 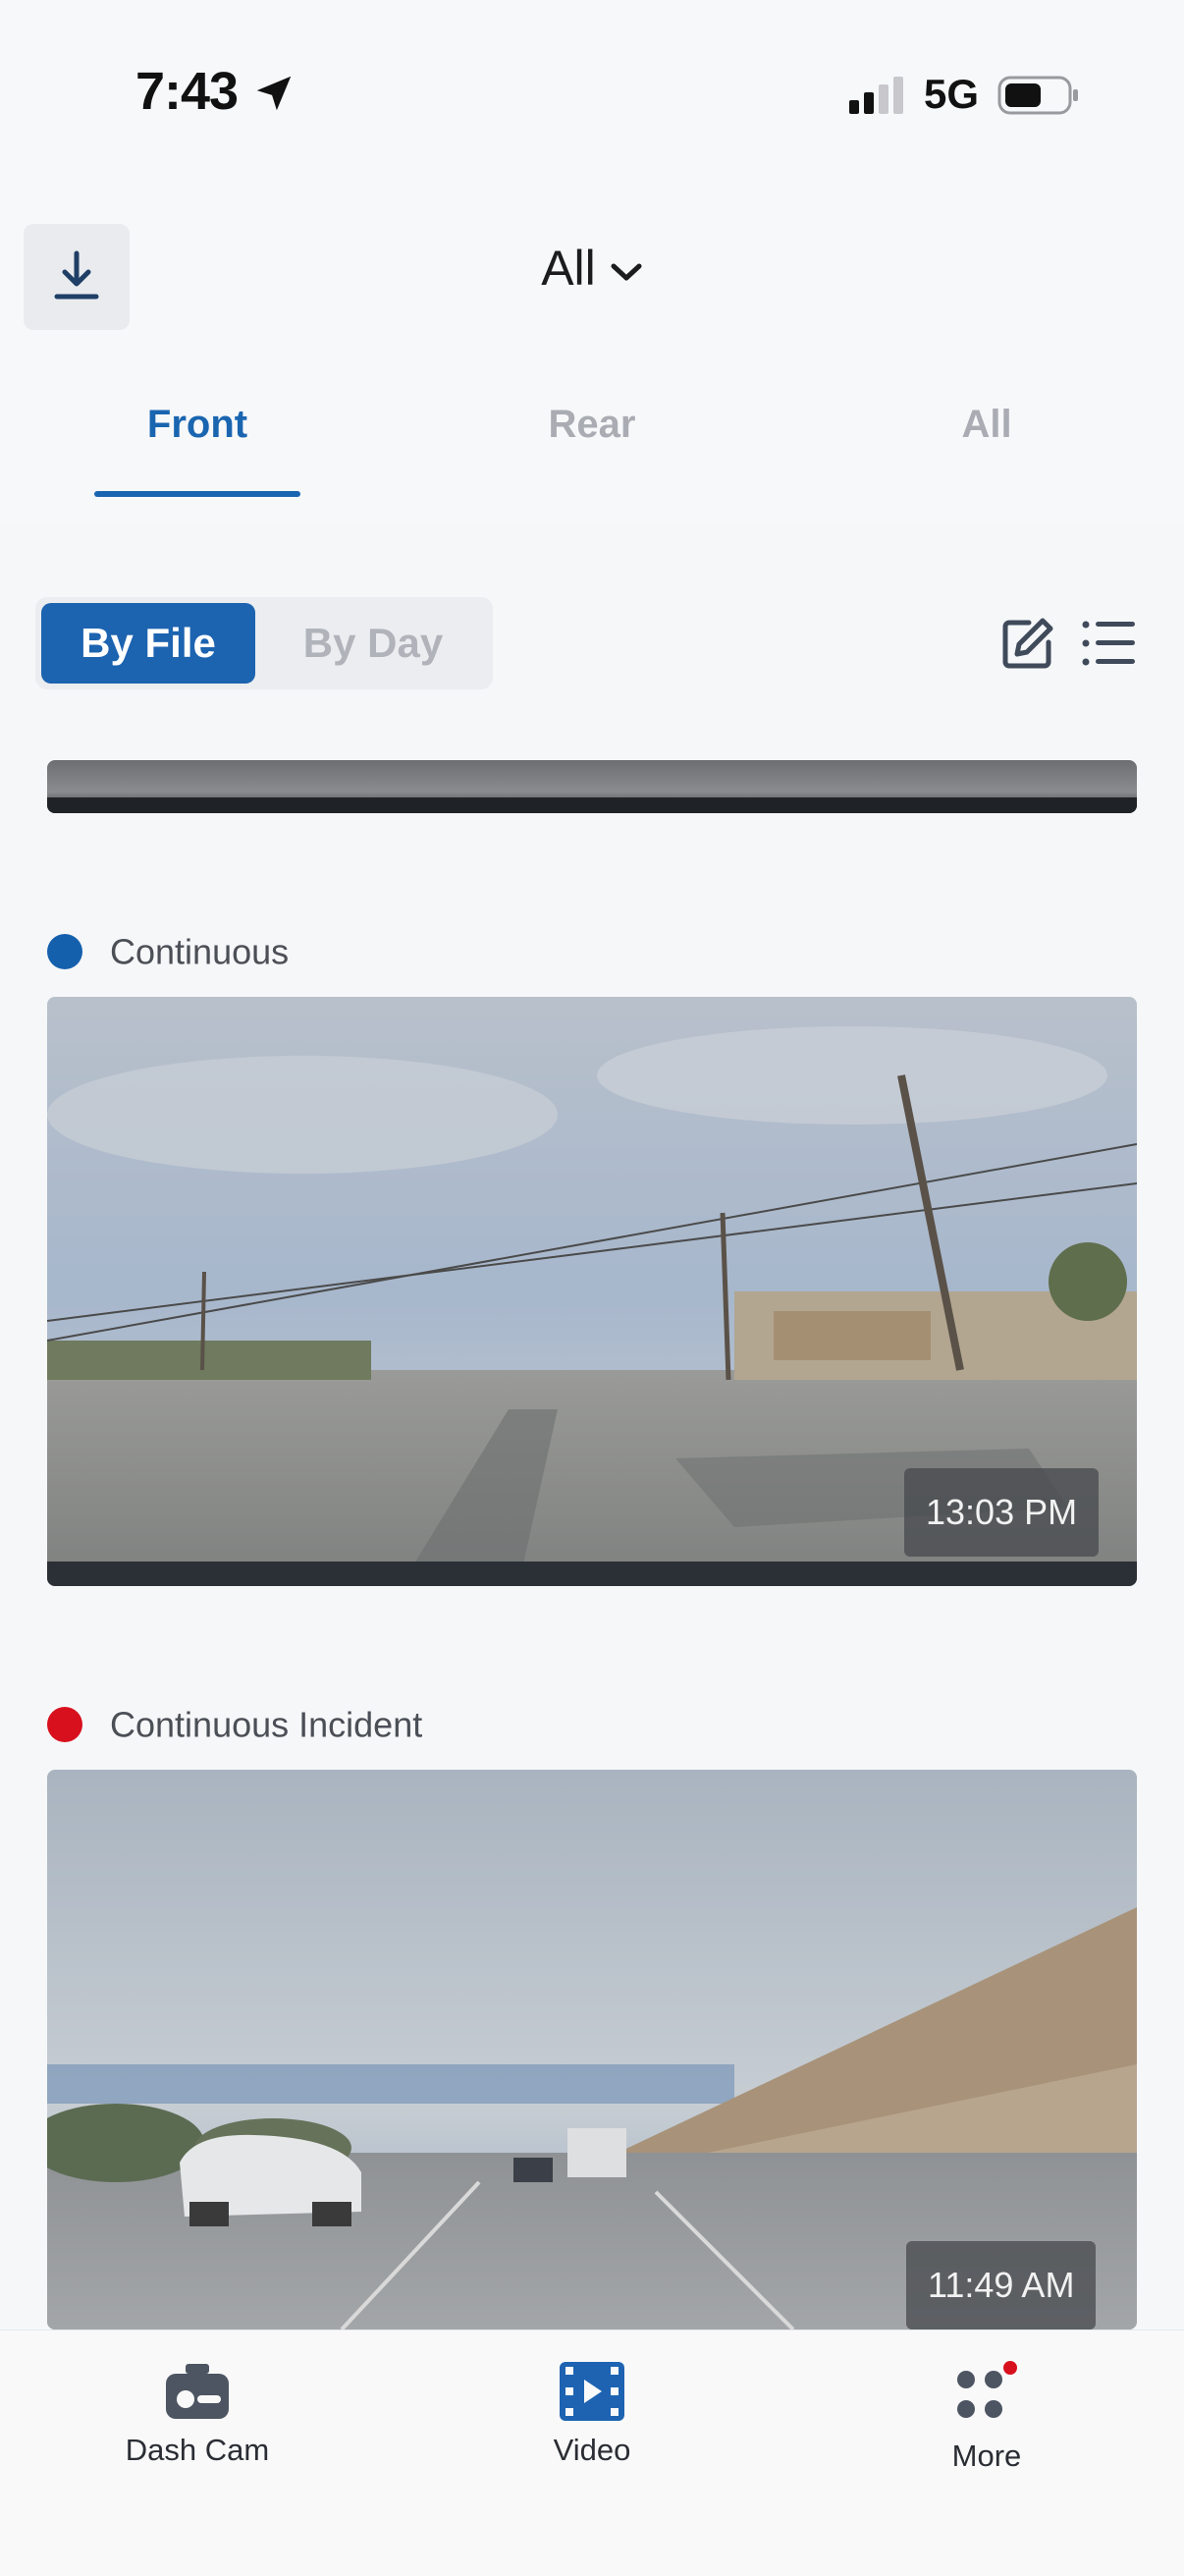 What do you see at coordinates (148, 643) in the screenshot?
I see `by-file-button: By File` at bounding box center [148, 643].